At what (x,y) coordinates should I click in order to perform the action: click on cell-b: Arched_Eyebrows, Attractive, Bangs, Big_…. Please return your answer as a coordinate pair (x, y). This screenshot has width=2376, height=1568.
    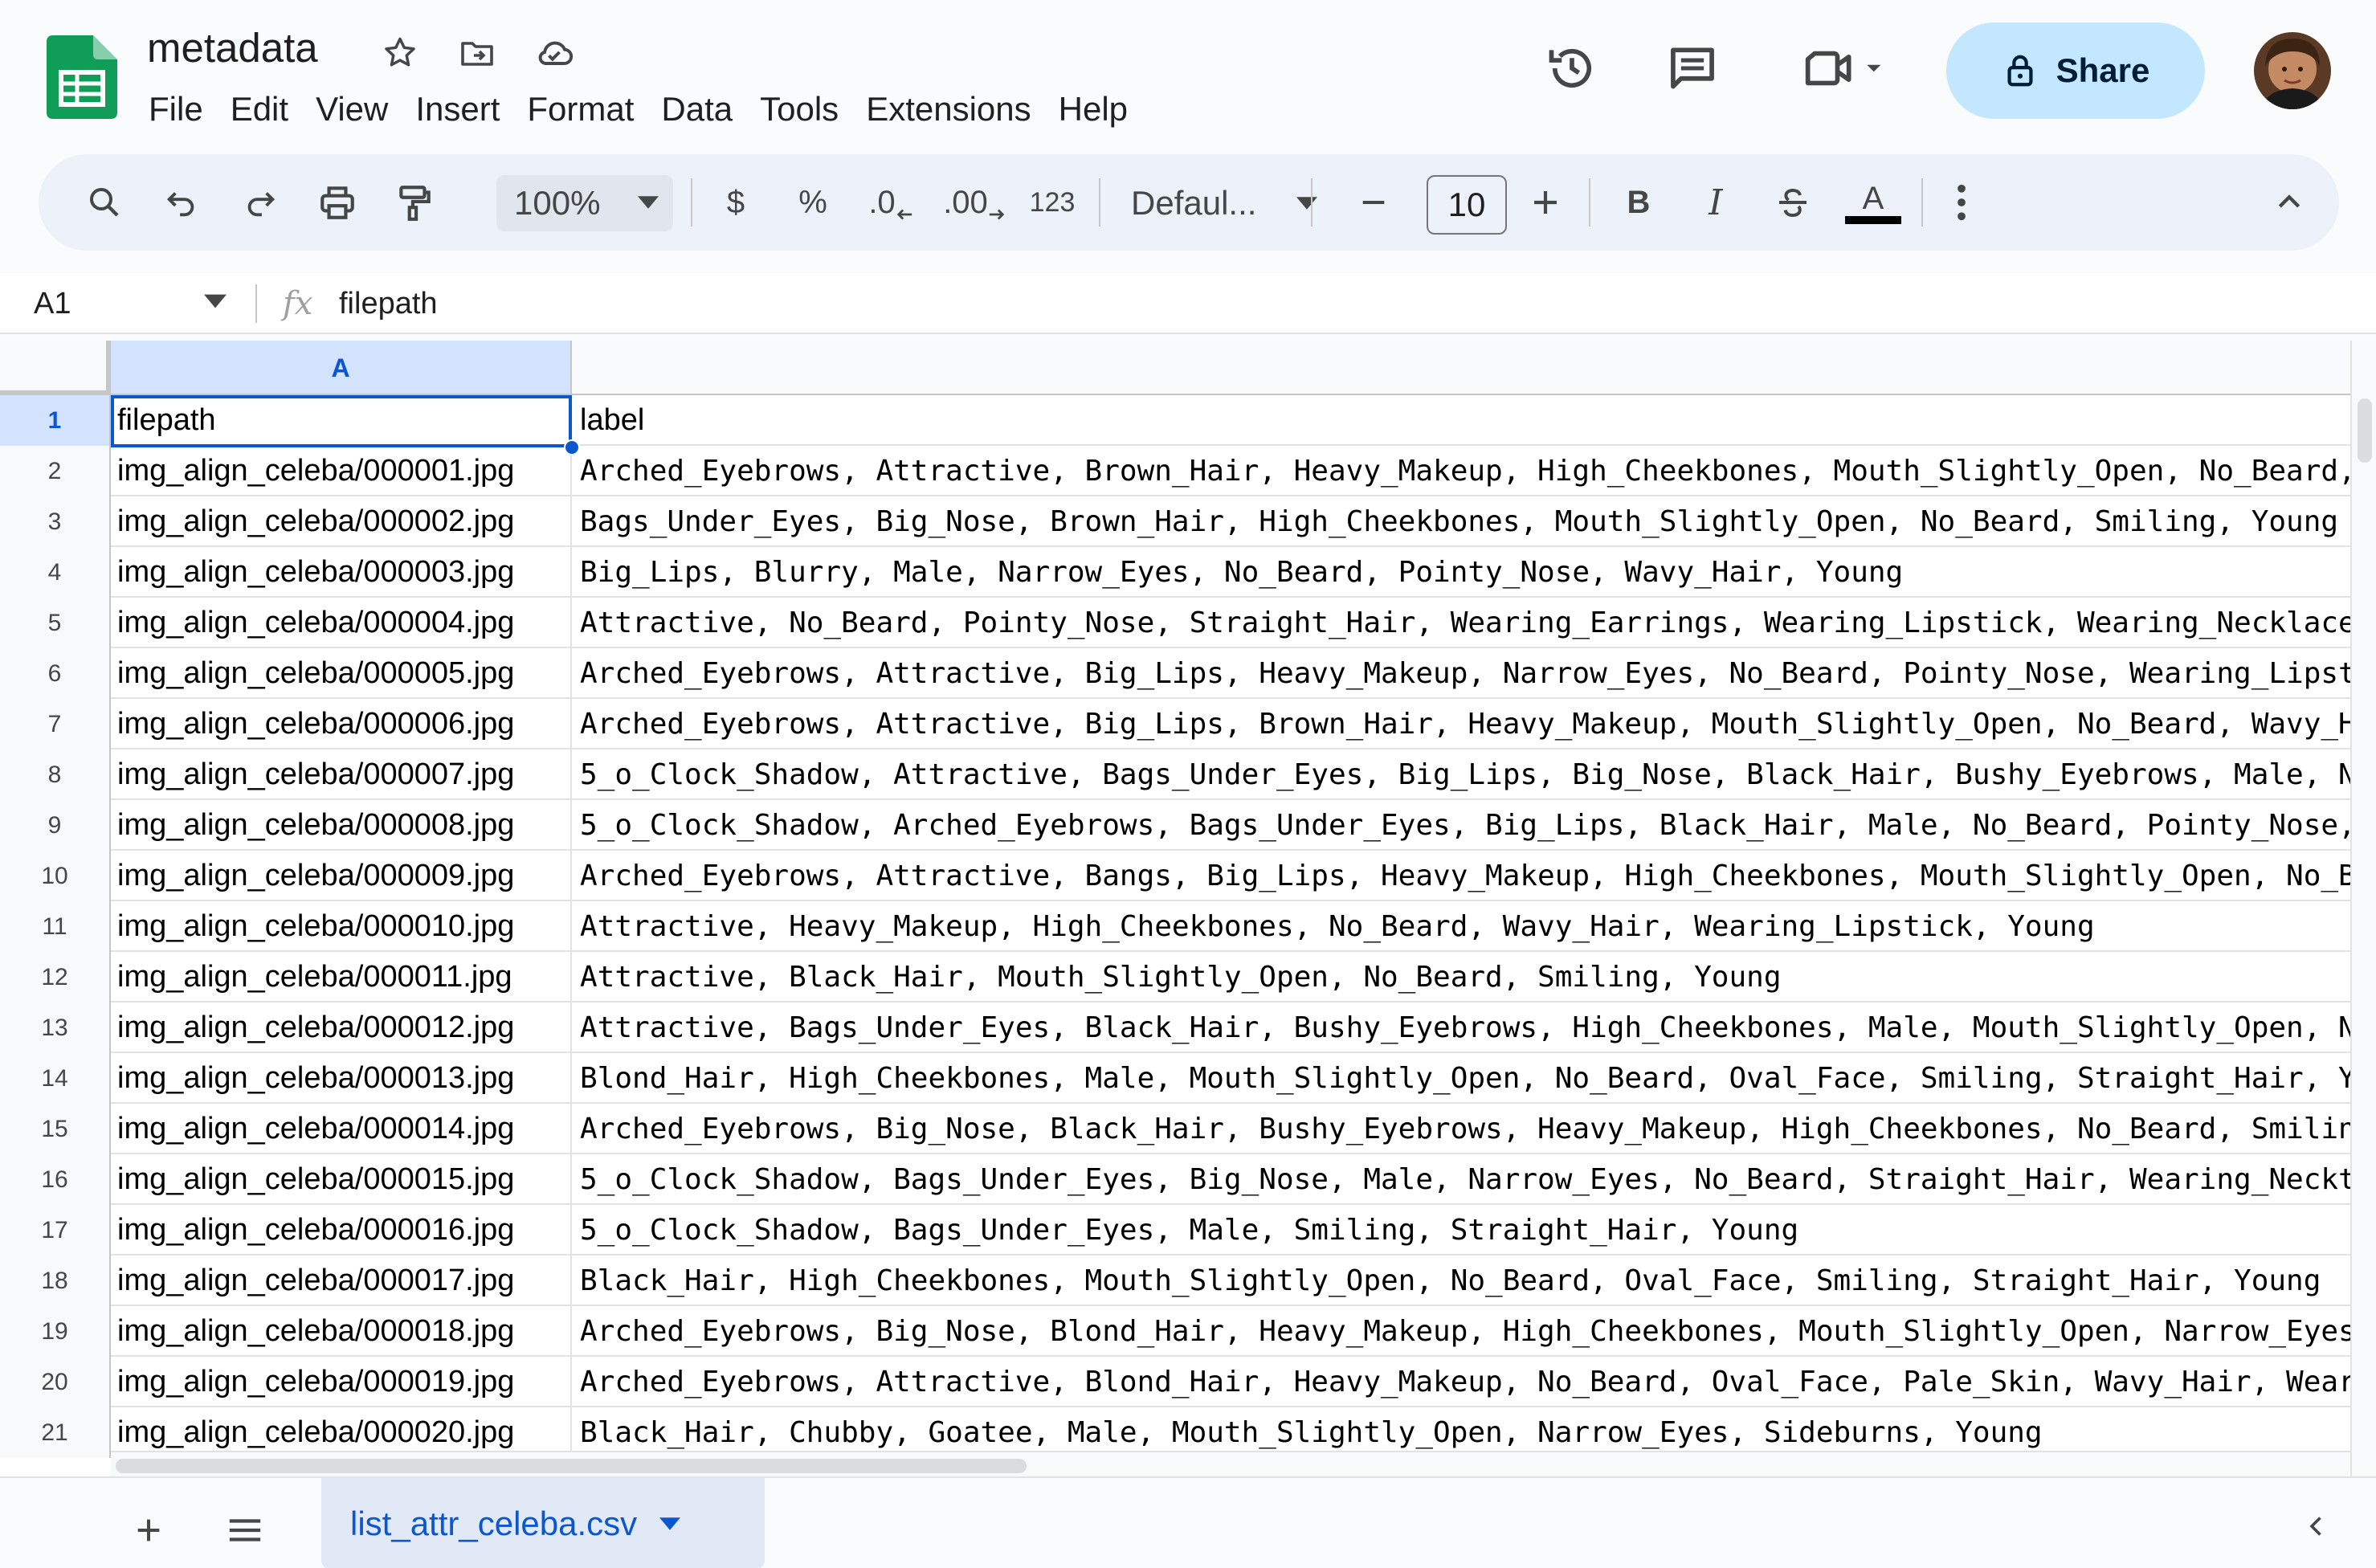
    Looking at the image, I should click on (1461, 876).